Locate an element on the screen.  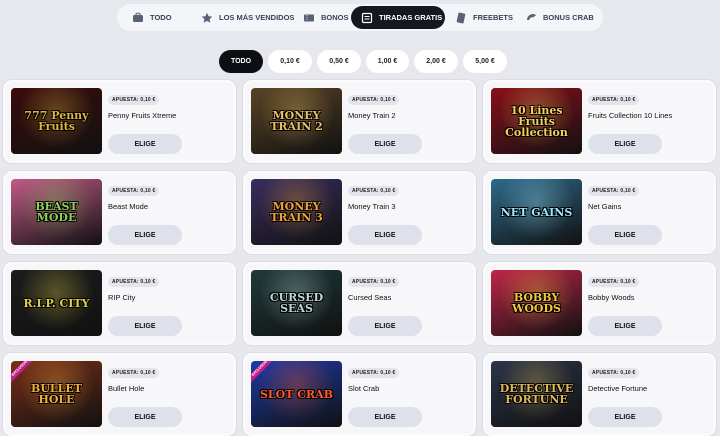
filter-label: 5,00 € is located at coordinates (485, 61).